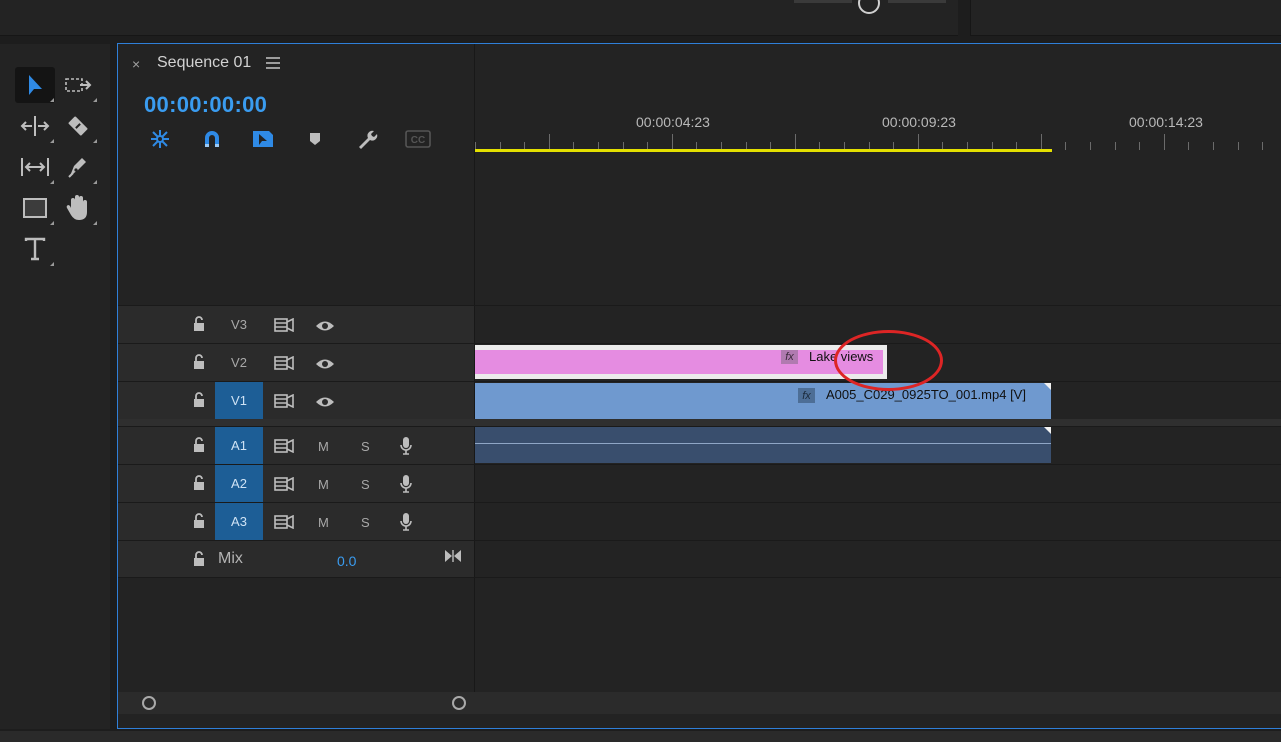 The width and height of the screenshot is (1281, 742). What do you see at coordinates (926, 394) in the screenshot?
I see `clip-name: A005_C029_0925TO_001.mp4 [V]` at bounding box center [926, 394].